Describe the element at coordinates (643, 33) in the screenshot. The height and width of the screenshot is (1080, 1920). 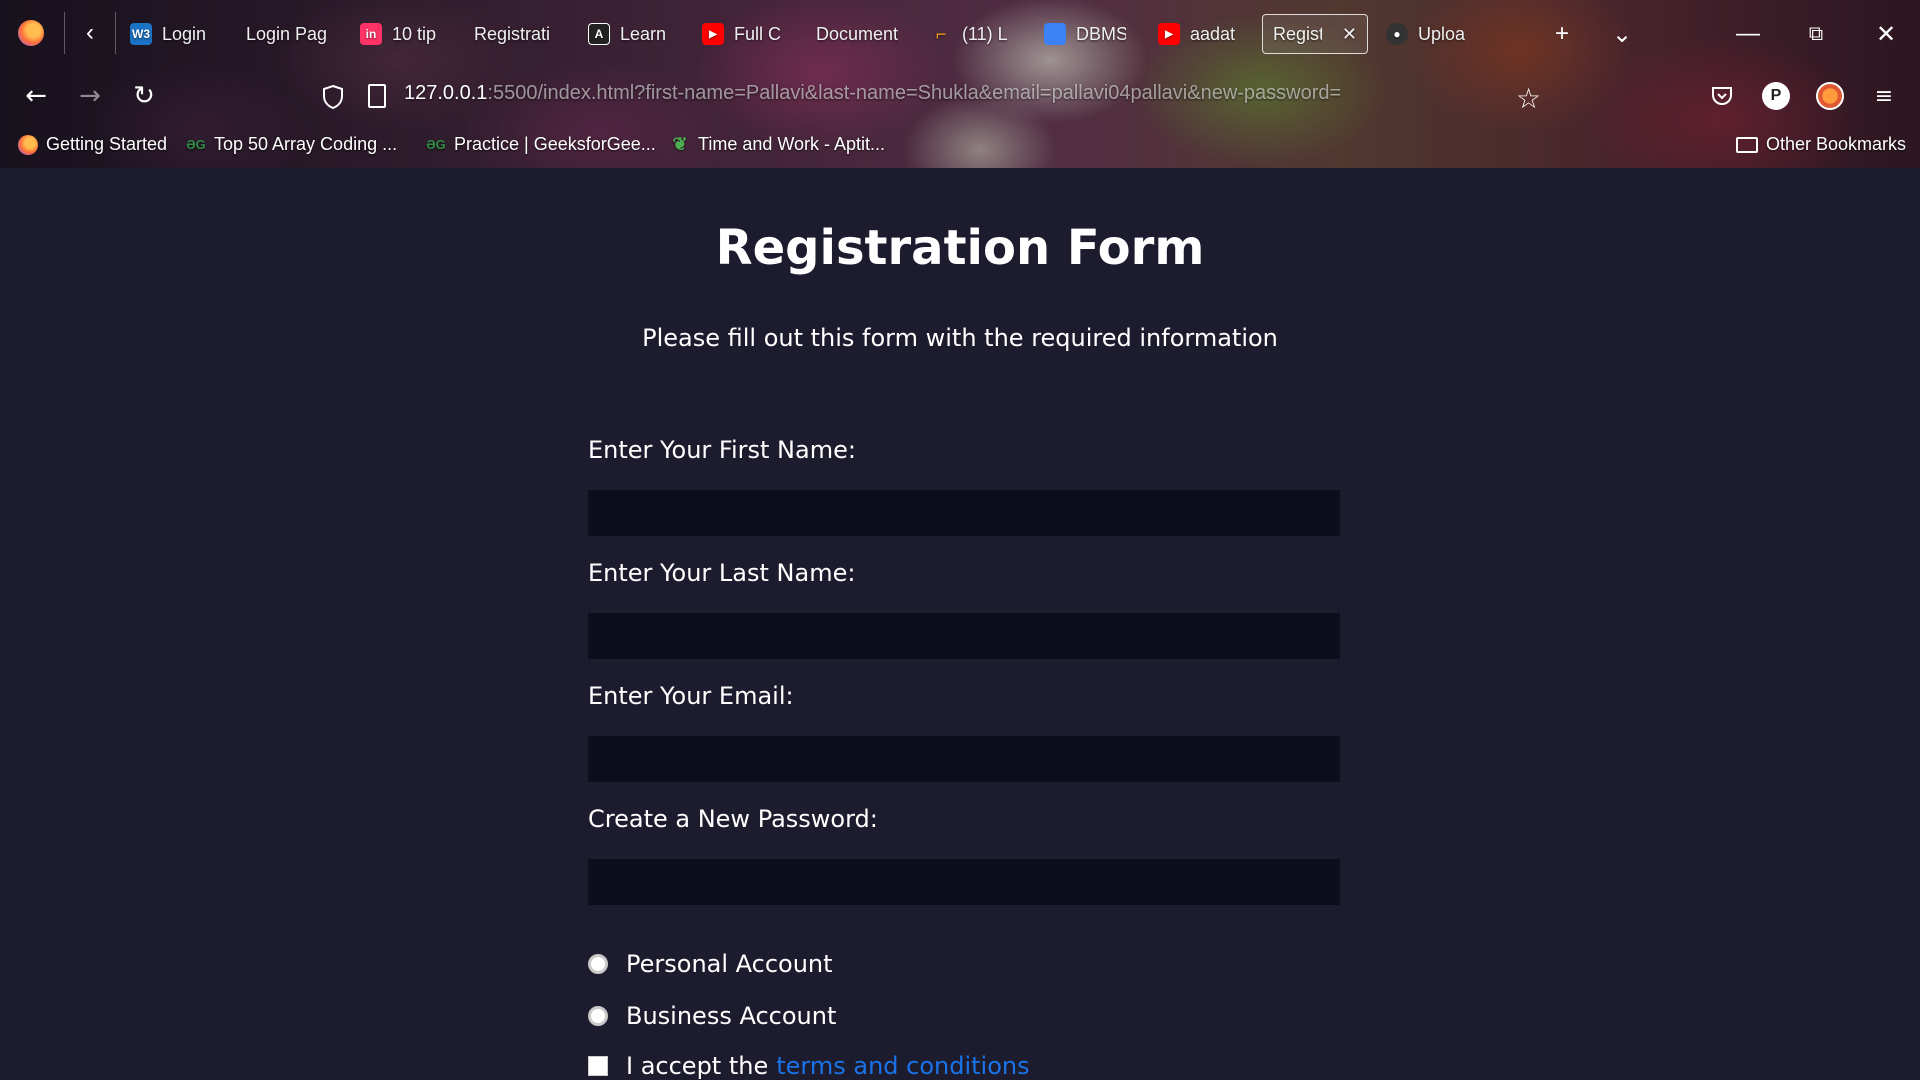
I see `tab-label: Learn` at that location.